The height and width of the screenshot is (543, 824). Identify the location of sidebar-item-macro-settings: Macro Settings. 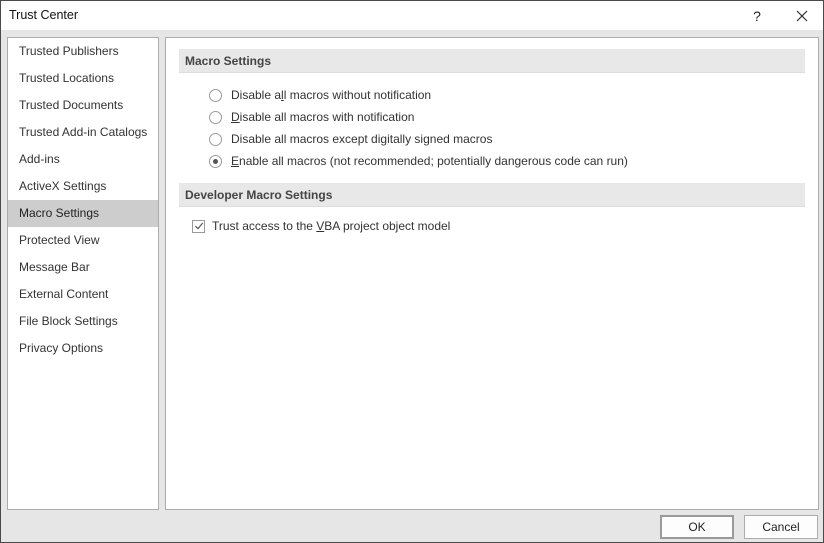
(83, 213).